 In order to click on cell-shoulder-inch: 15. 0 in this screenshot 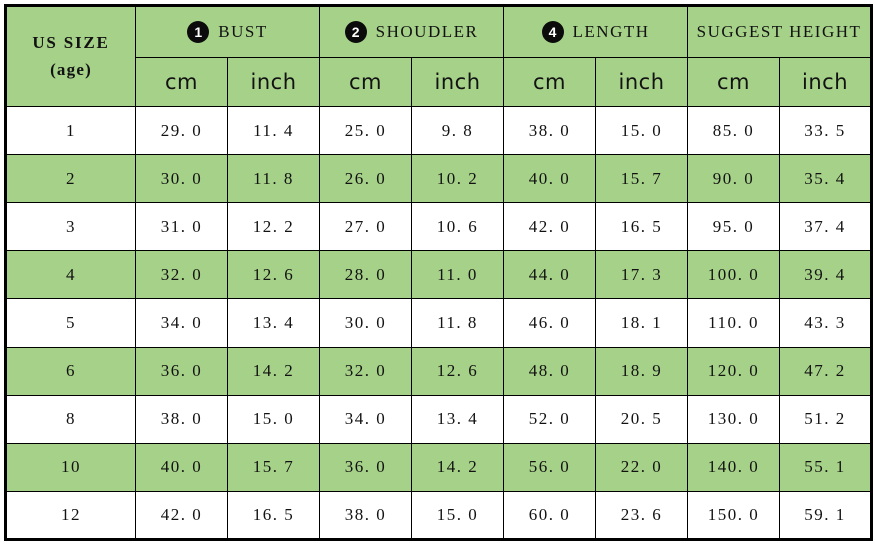, I will do `click(457, 515)`.